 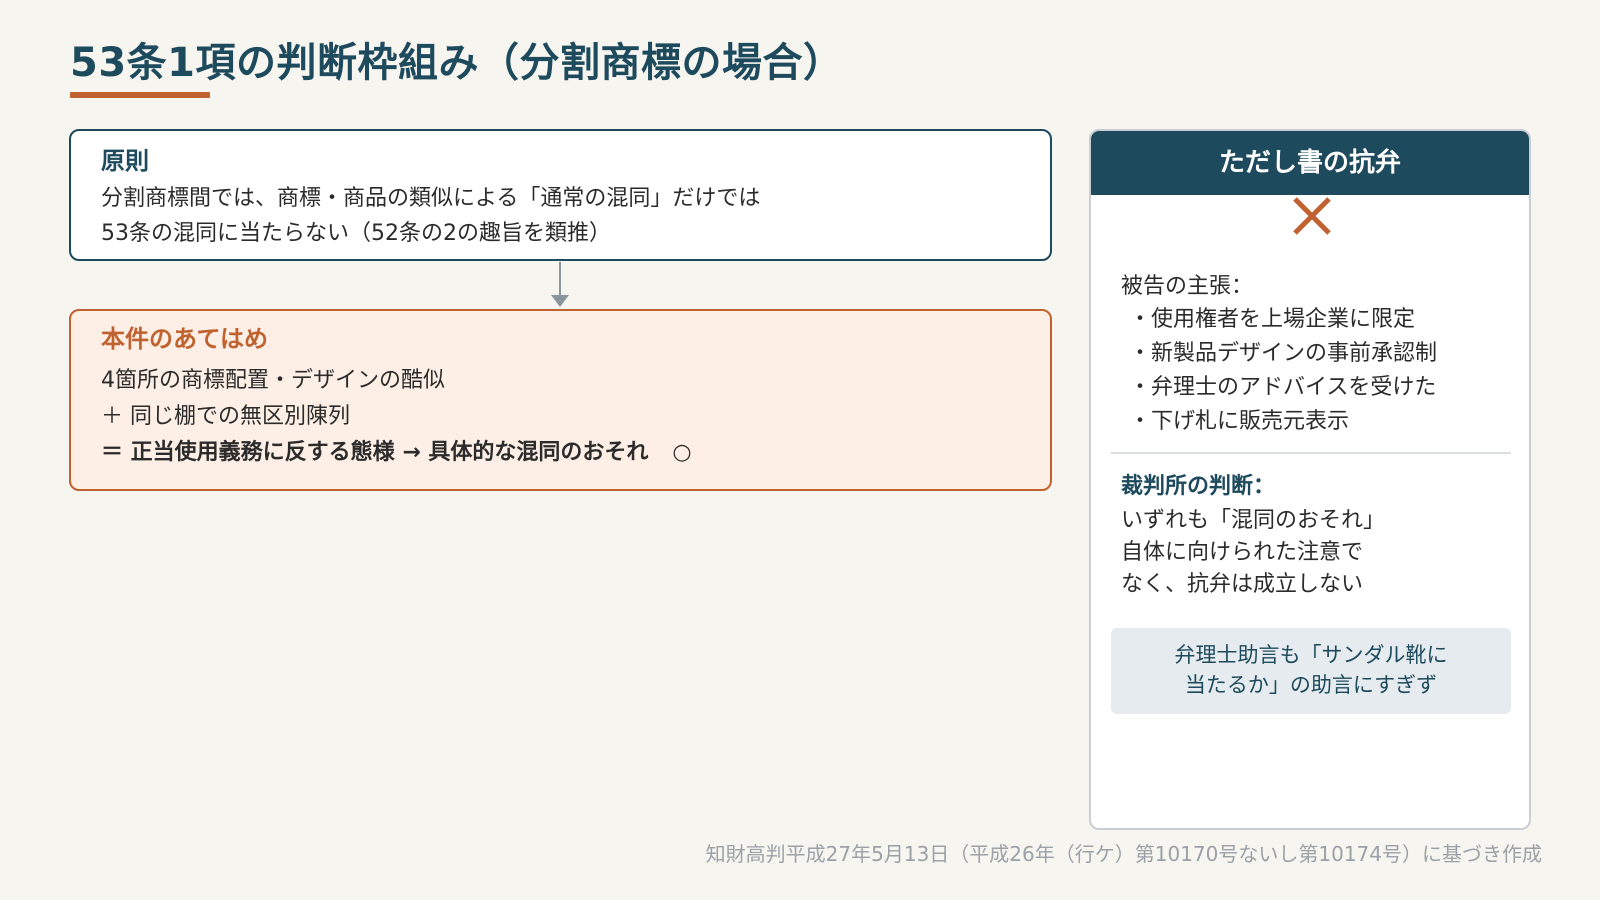 What do you see at coordinates (560, 301) in the screenshot?
I see `down-arrow-icon` at bounding box center [560, 301].